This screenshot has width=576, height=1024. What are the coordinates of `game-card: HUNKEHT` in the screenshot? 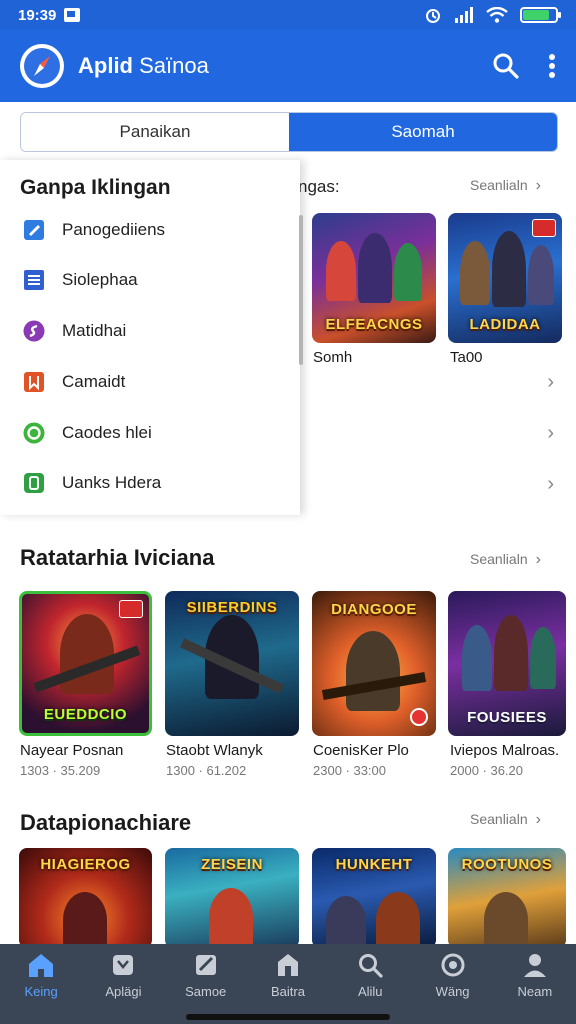 It's located at (374, 898).